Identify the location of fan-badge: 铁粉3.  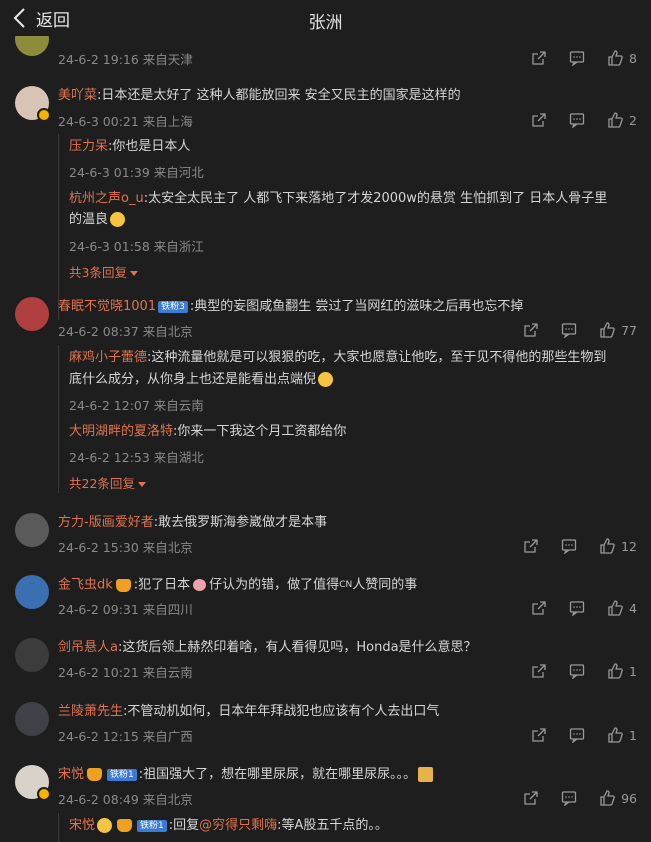
(173, 306).